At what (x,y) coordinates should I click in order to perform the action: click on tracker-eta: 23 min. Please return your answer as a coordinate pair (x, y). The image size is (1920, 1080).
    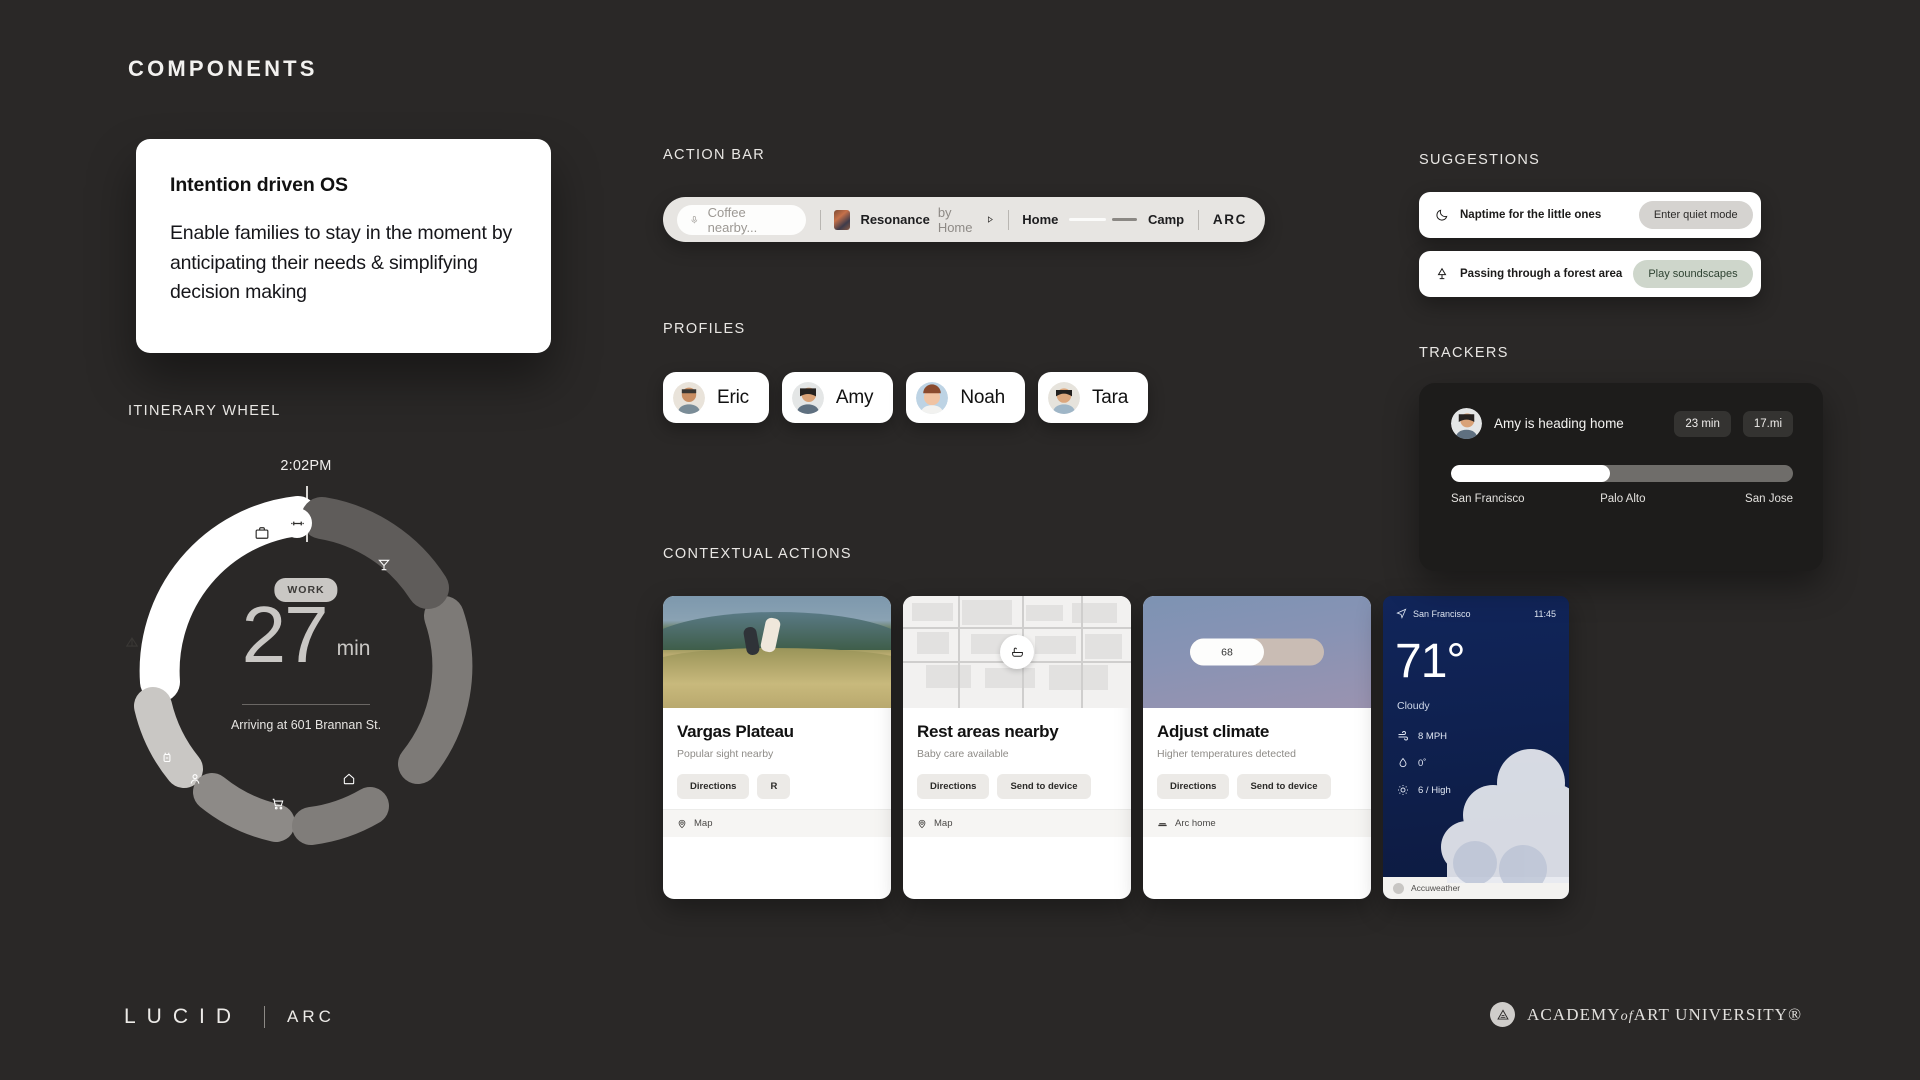
    Looking at the image, I should click on (1702, 423).